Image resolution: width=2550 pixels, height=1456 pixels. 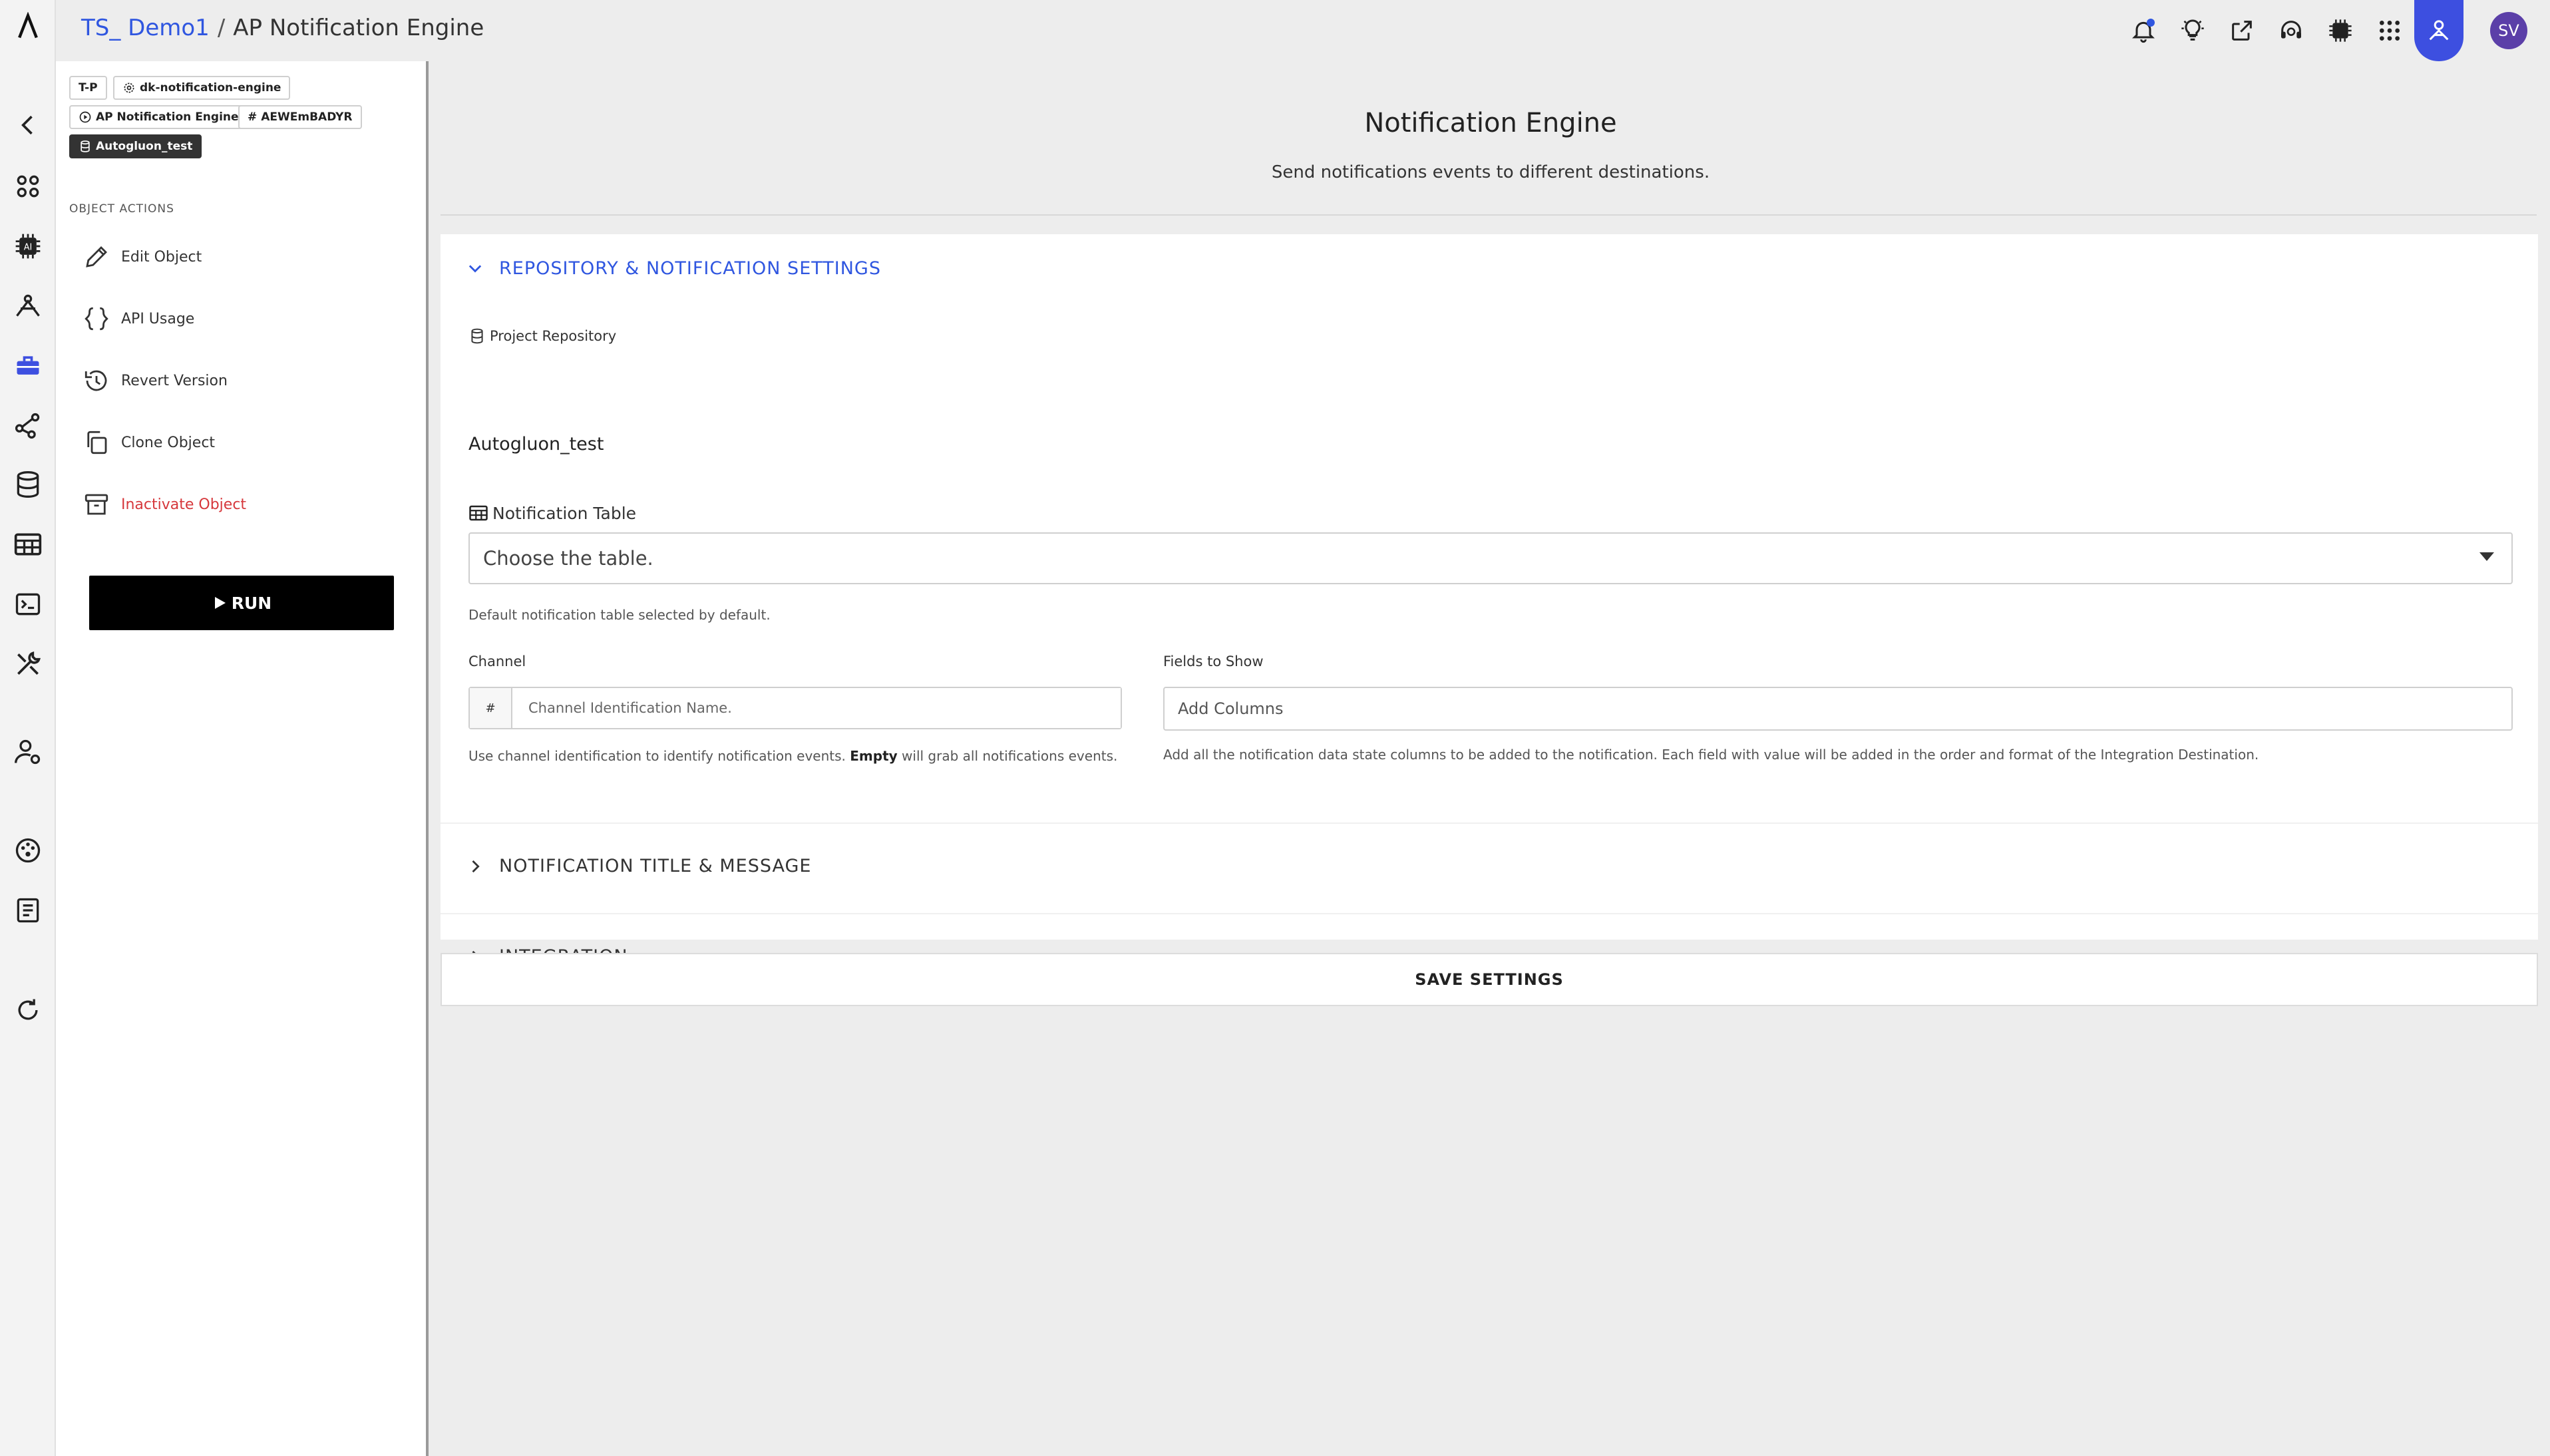 I want to click on svg-text: AI, so click(x=28, y=248).